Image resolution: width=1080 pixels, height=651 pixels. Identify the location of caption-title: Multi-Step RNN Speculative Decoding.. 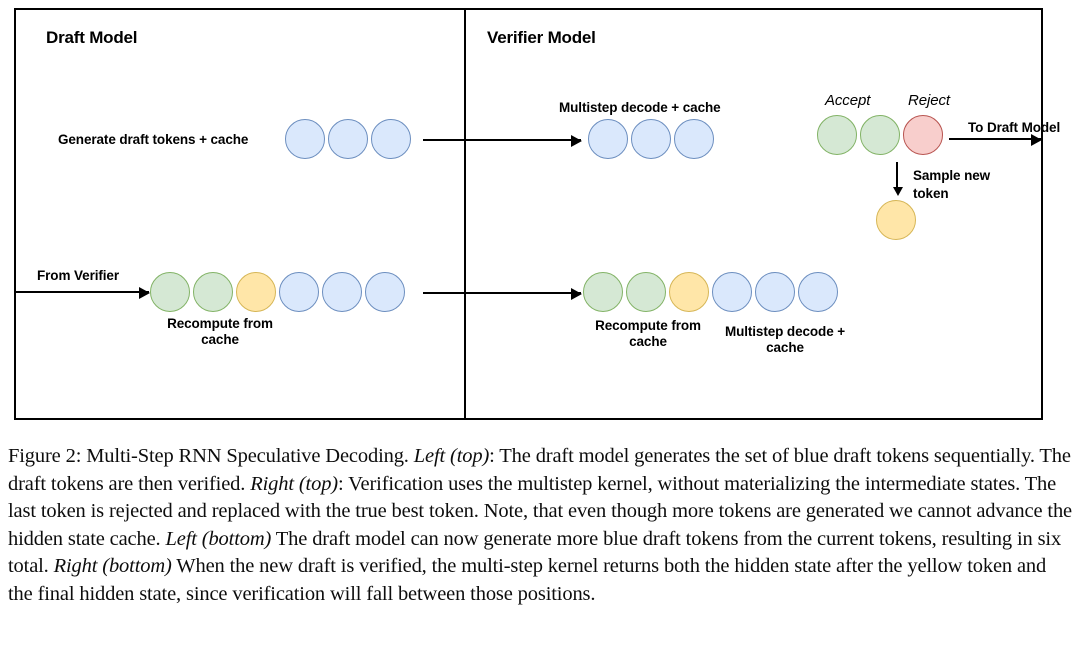
(247, 456).